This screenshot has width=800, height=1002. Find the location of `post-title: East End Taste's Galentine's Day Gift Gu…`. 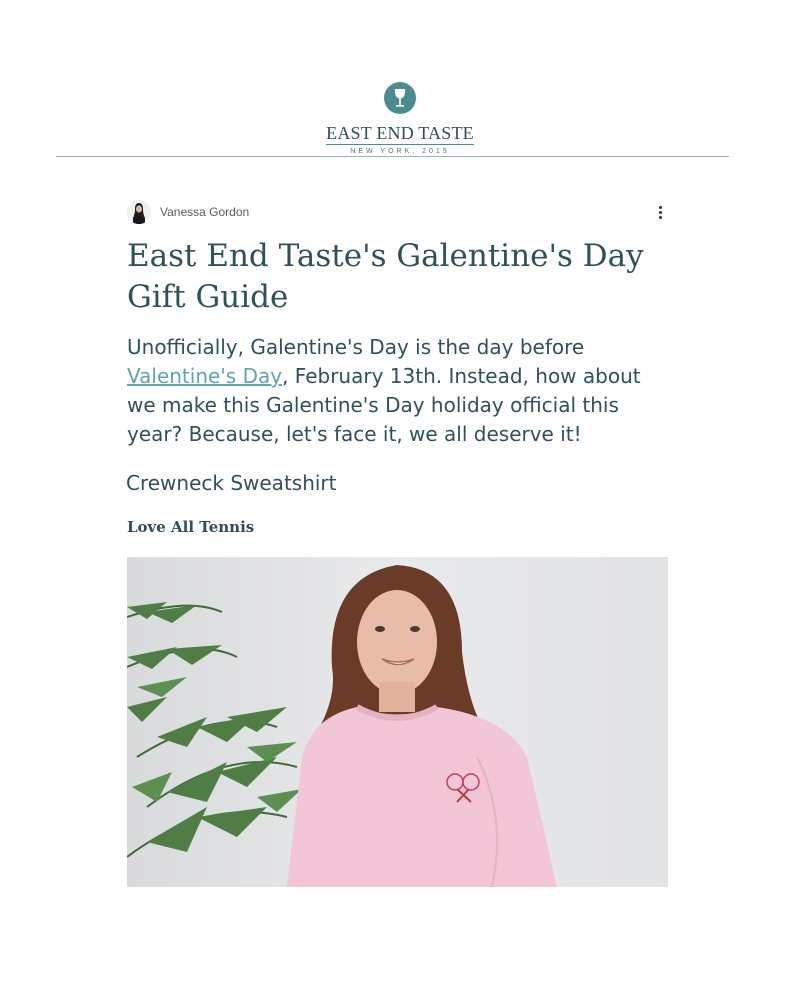

post-title: East End Taste's Galentine's Day Gift Gu… is located at coordinates (385, 276).